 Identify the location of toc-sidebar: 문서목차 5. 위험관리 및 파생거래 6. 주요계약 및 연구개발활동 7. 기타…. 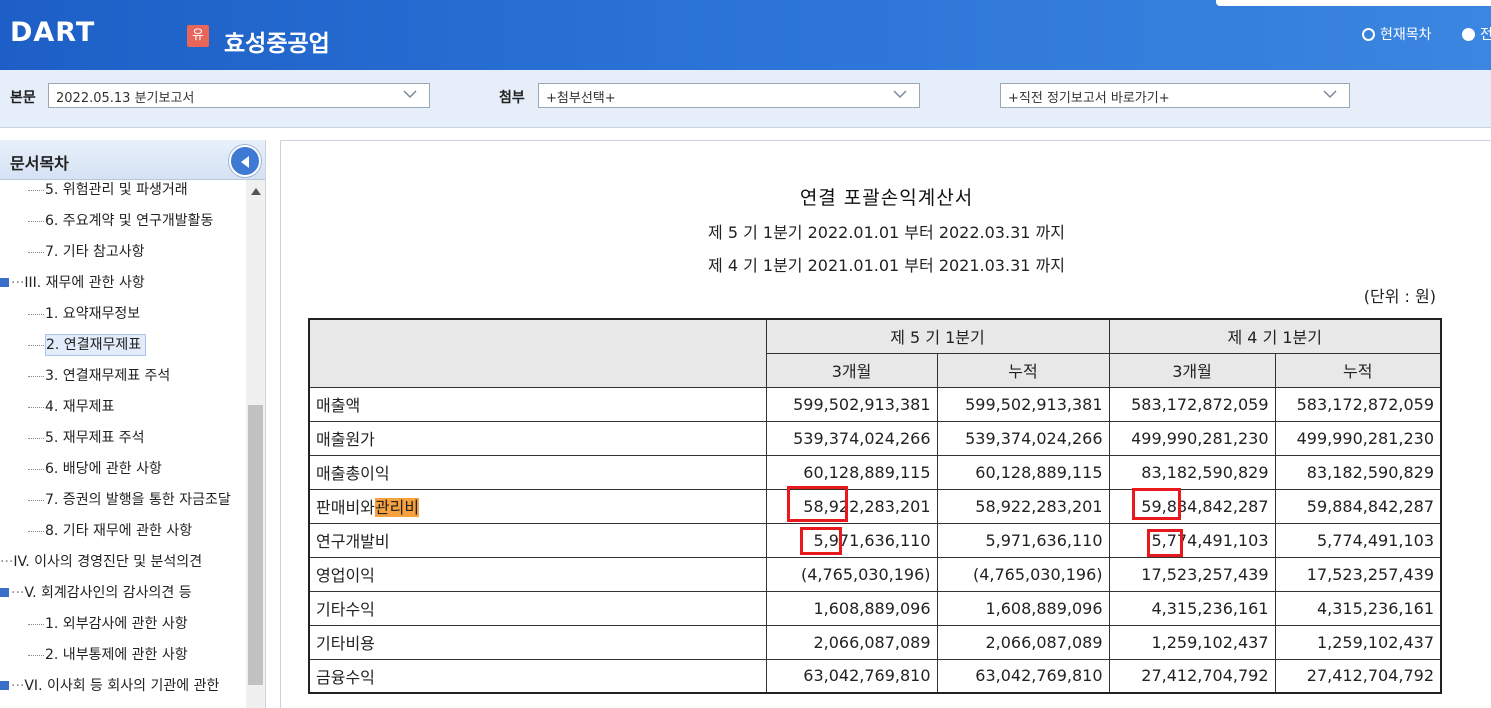
(133, 424).